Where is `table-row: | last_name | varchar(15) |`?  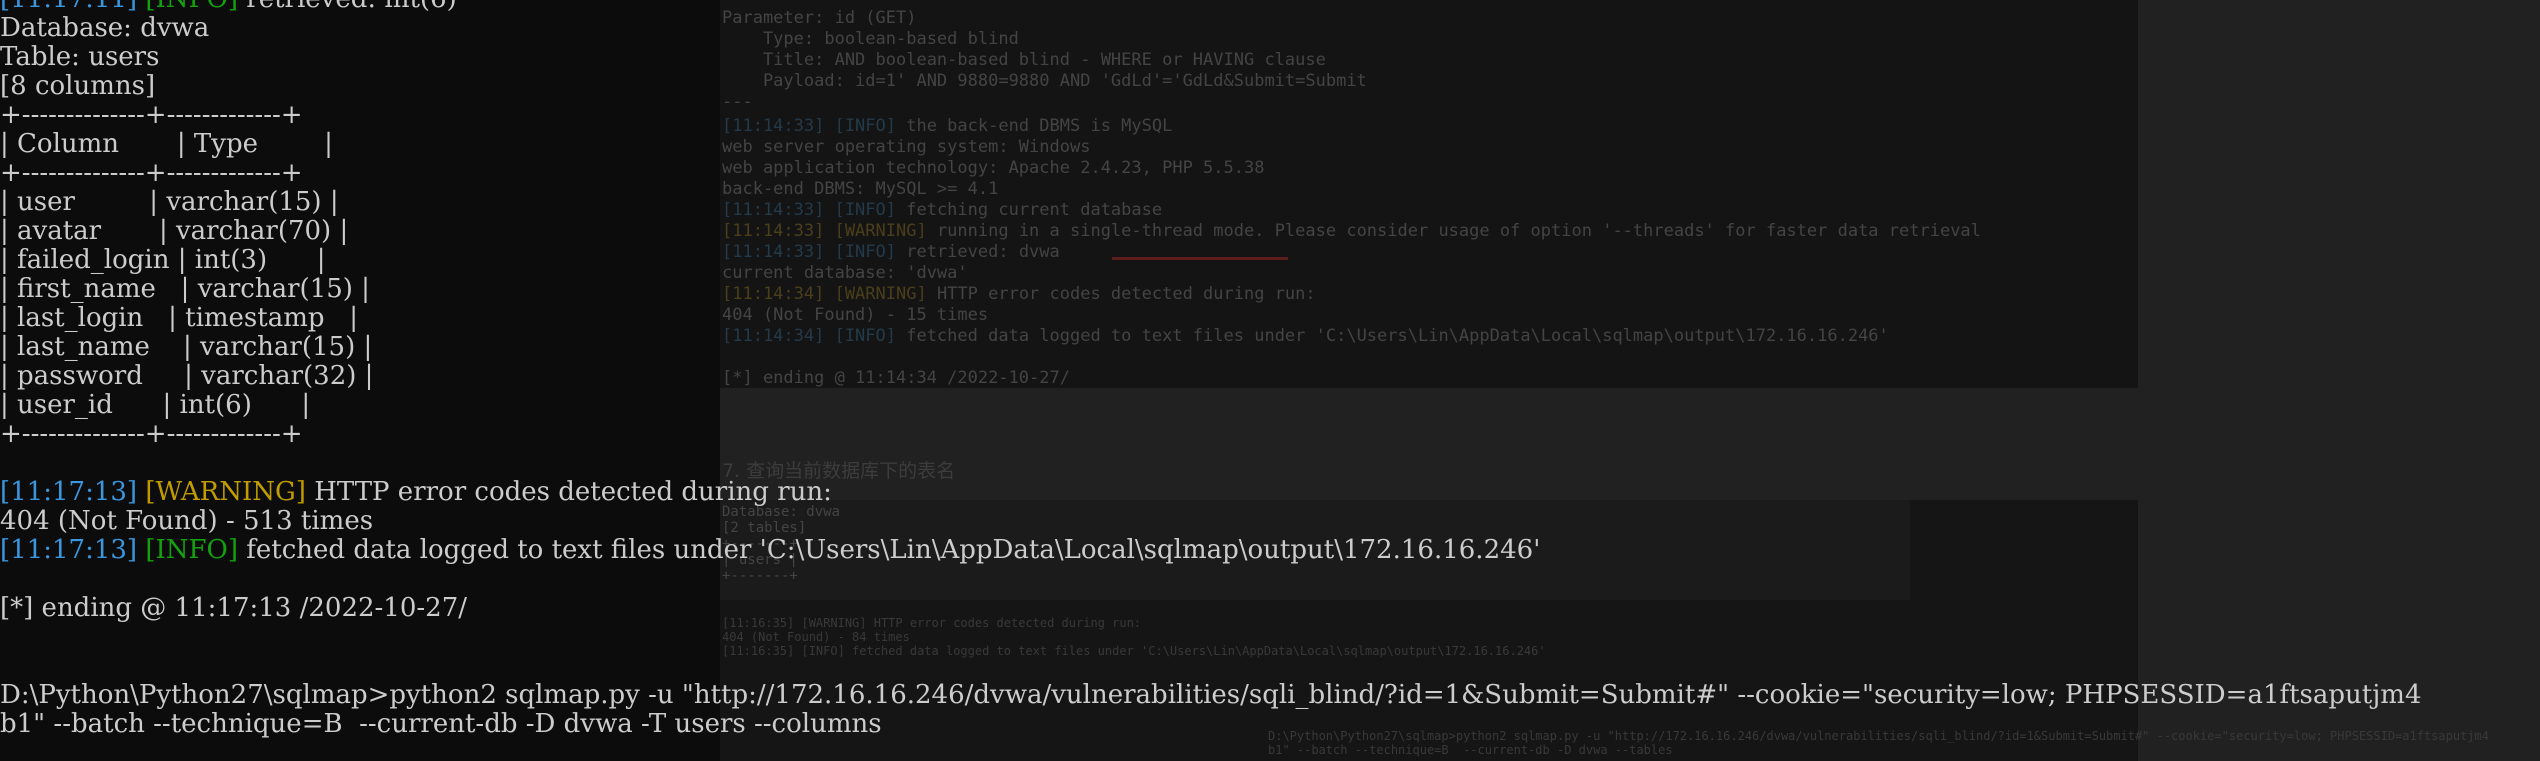
table-row: | last_name | varchar(15) | is located at coordinates (186, 347).